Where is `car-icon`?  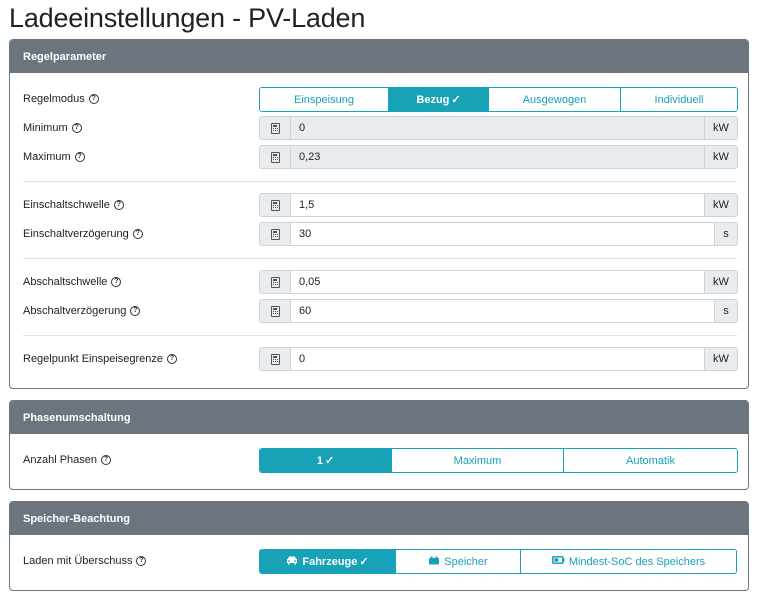 car-icon is located at coordinates (292, 561).